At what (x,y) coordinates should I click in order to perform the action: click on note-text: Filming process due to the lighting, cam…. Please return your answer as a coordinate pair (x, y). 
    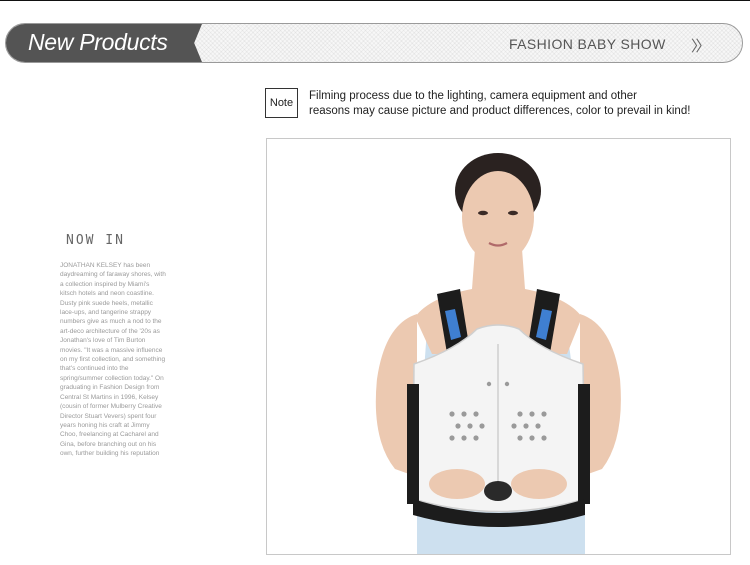
    Looking at the image, I should click on (524, 104).